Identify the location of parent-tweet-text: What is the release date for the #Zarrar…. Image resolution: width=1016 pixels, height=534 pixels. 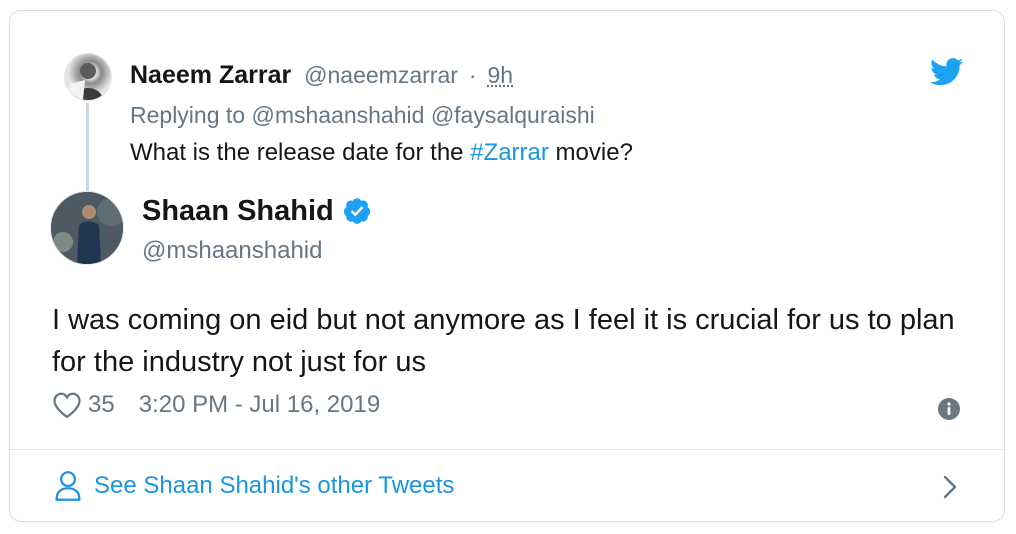
(381, 153).